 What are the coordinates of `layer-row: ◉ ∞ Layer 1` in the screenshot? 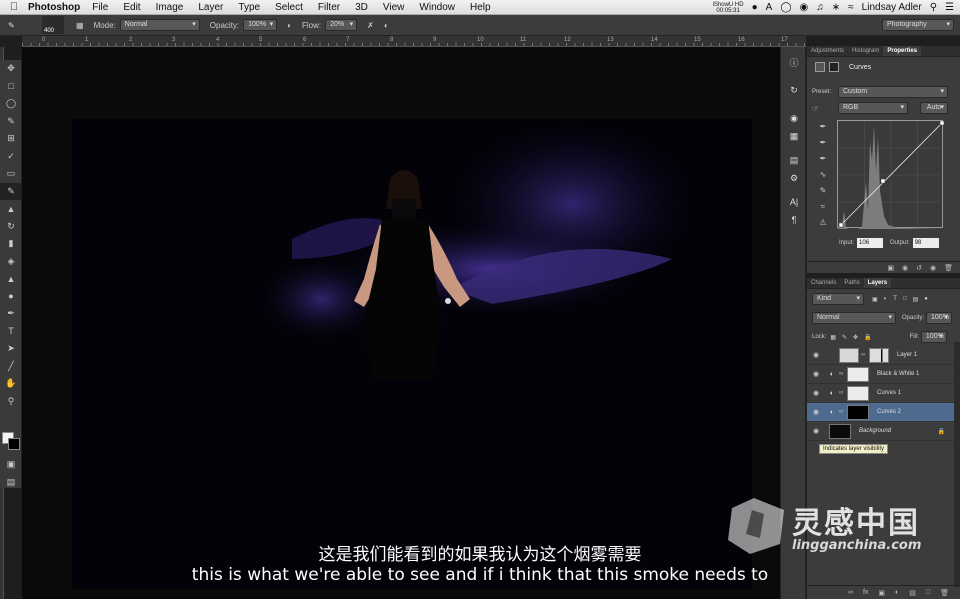 It's located at (881, 355).